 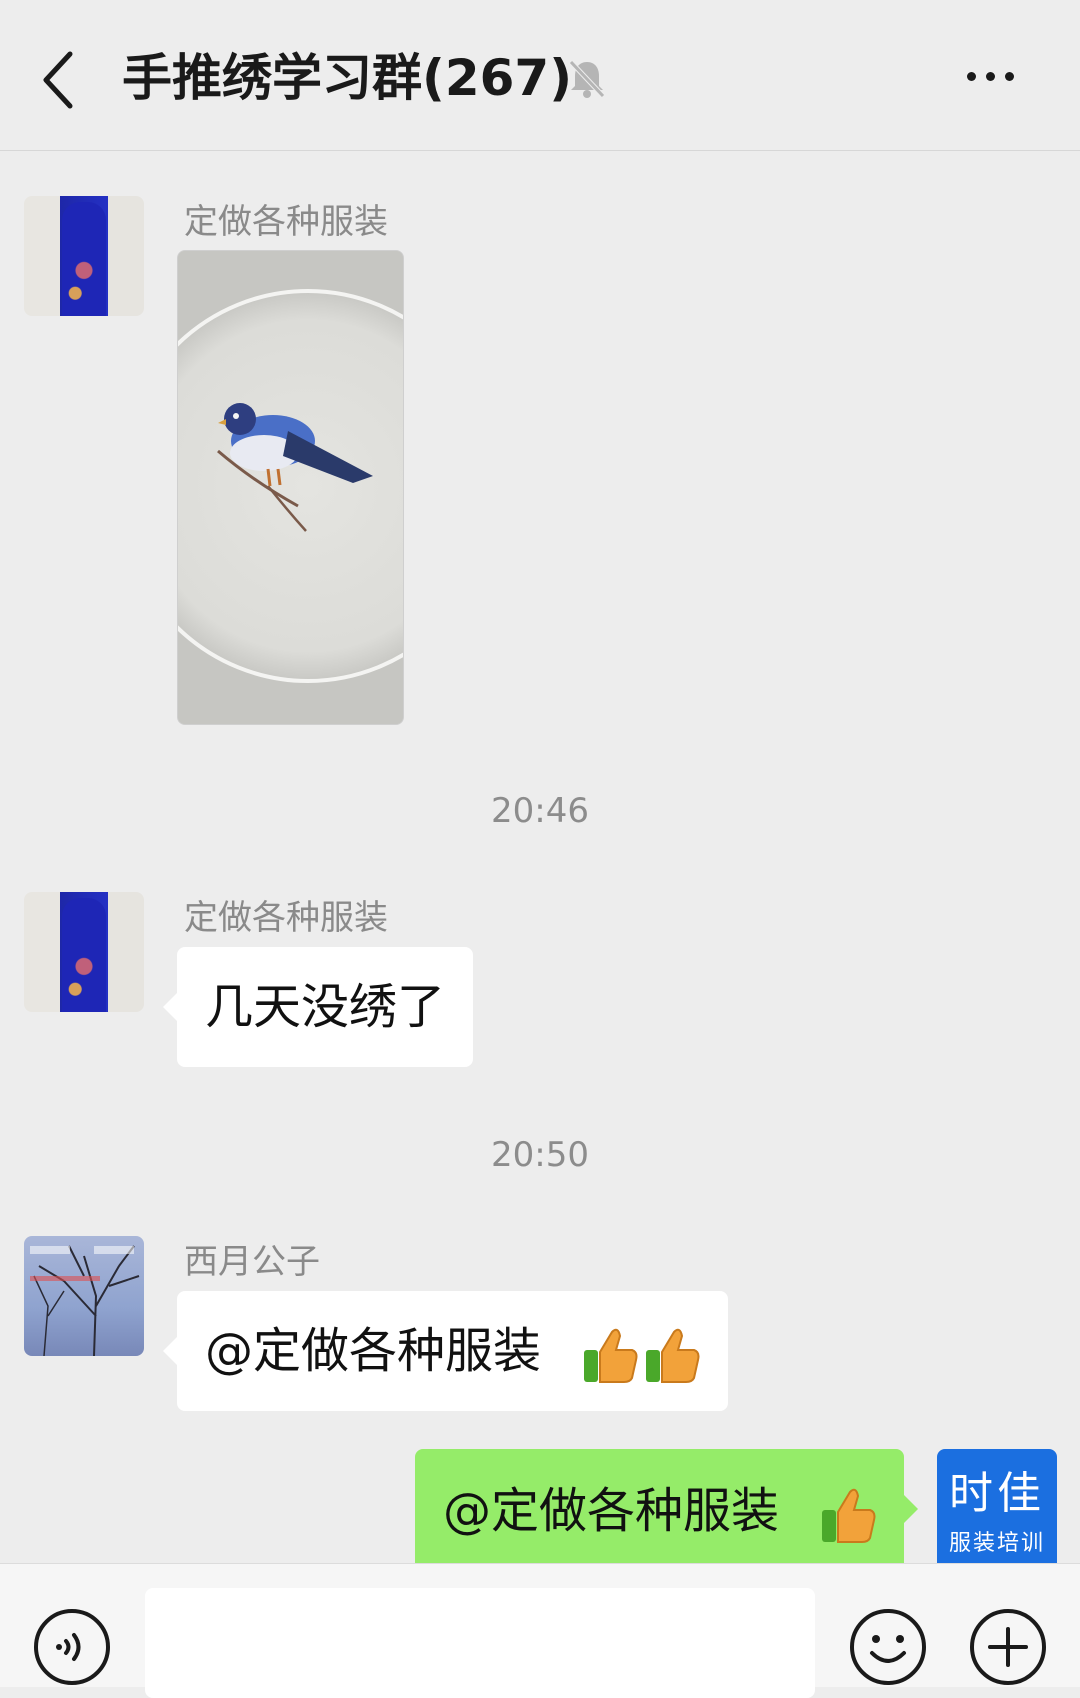 I want to click on embroidery-image, so click(x=290, y=487).